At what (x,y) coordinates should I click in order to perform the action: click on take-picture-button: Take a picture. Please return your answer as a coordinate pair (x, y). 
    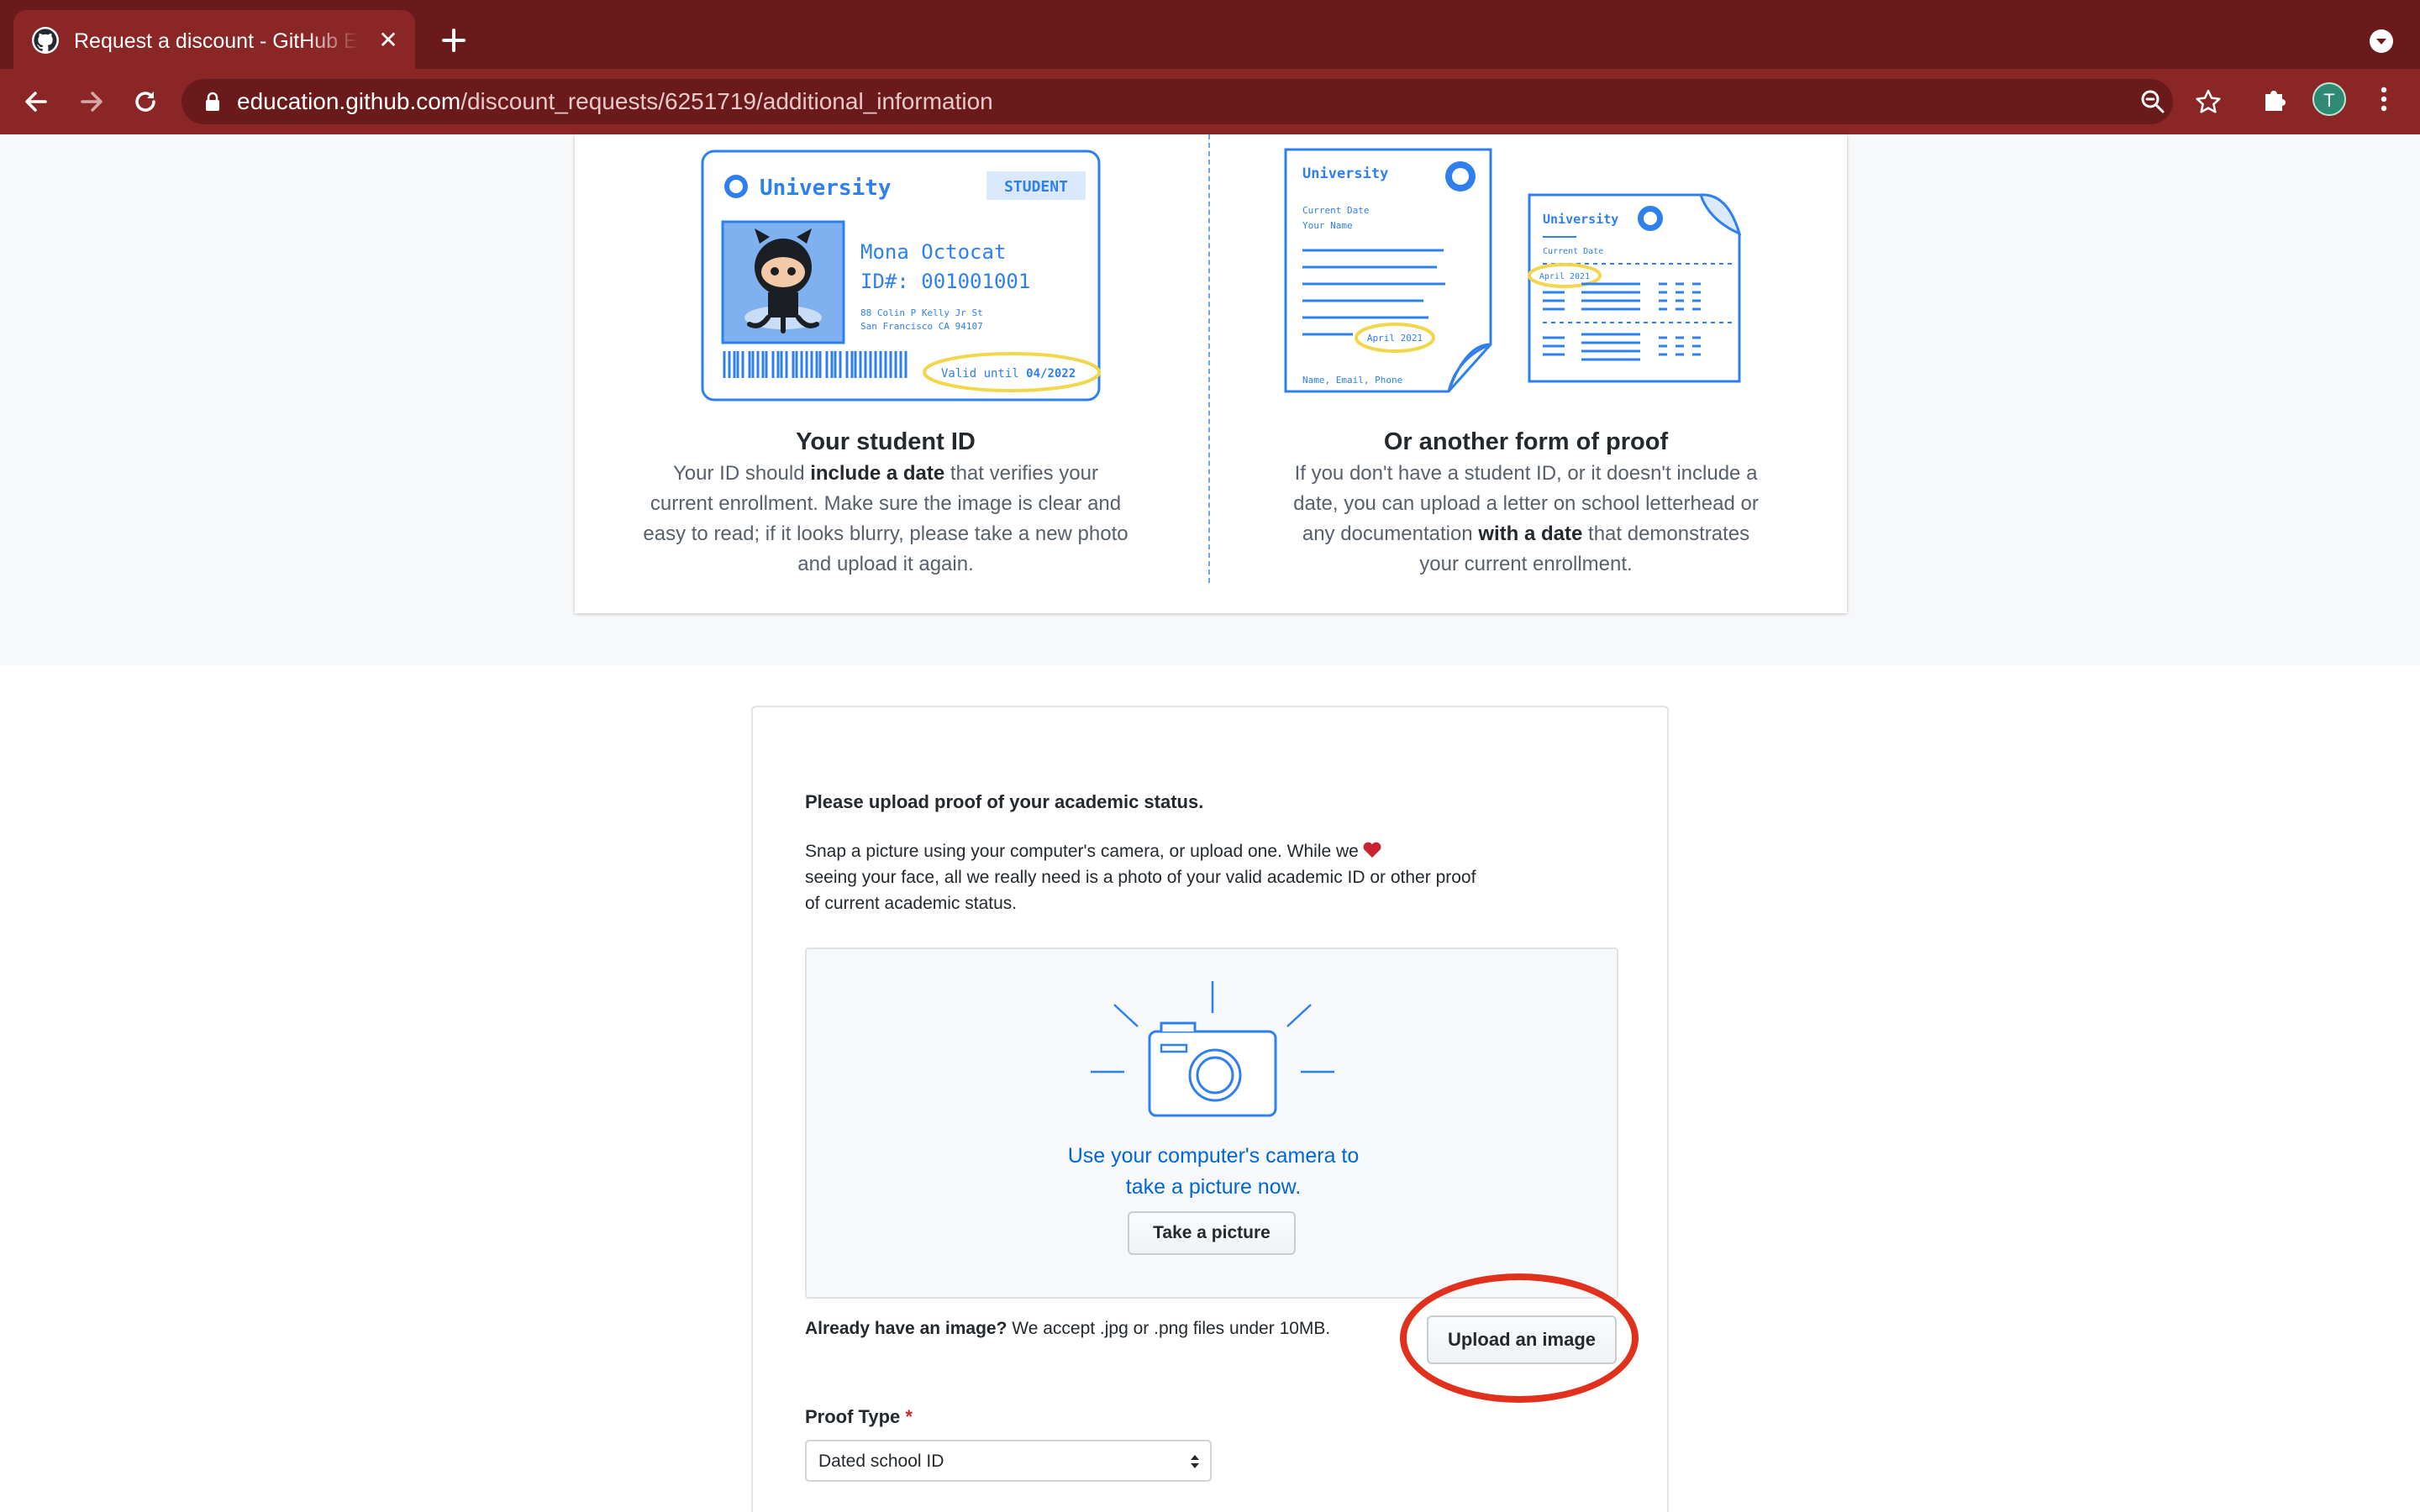
    Looking at the image, I should click on (1212, 1233).